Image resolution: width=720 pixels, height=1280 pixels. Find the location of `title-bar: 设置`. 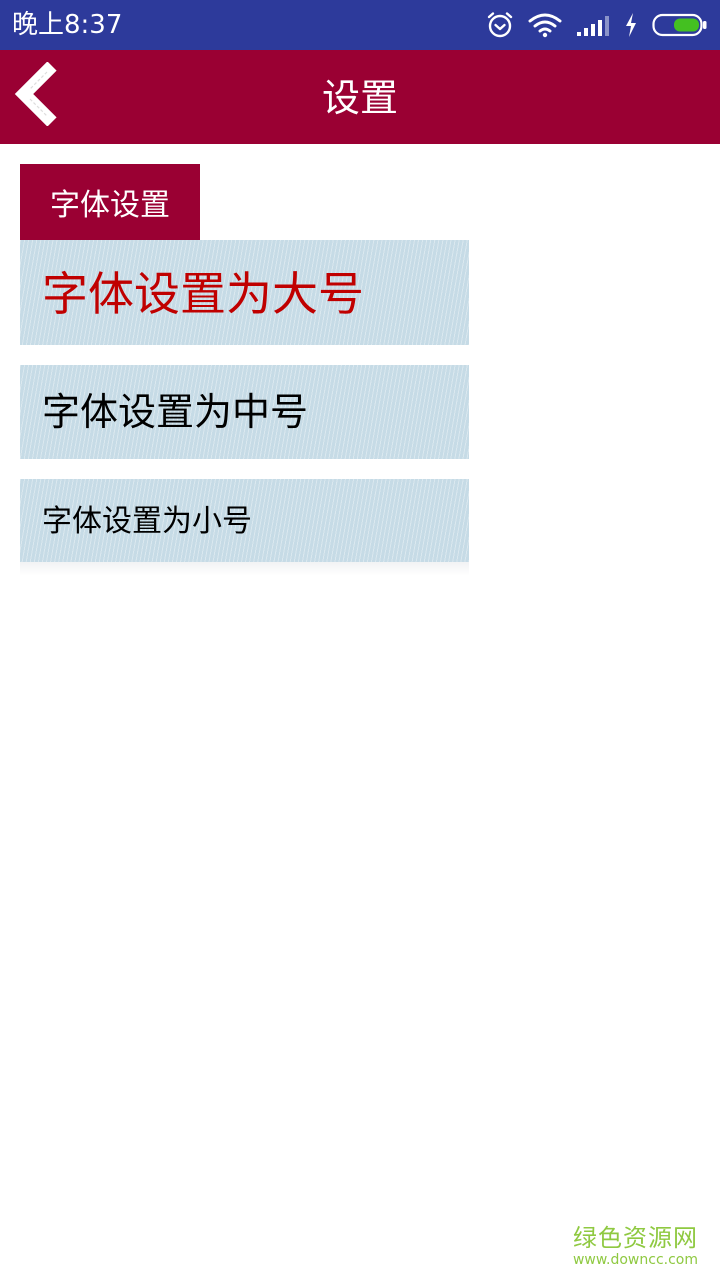

title-bar: 设置 is located at coordinates (360, 97).